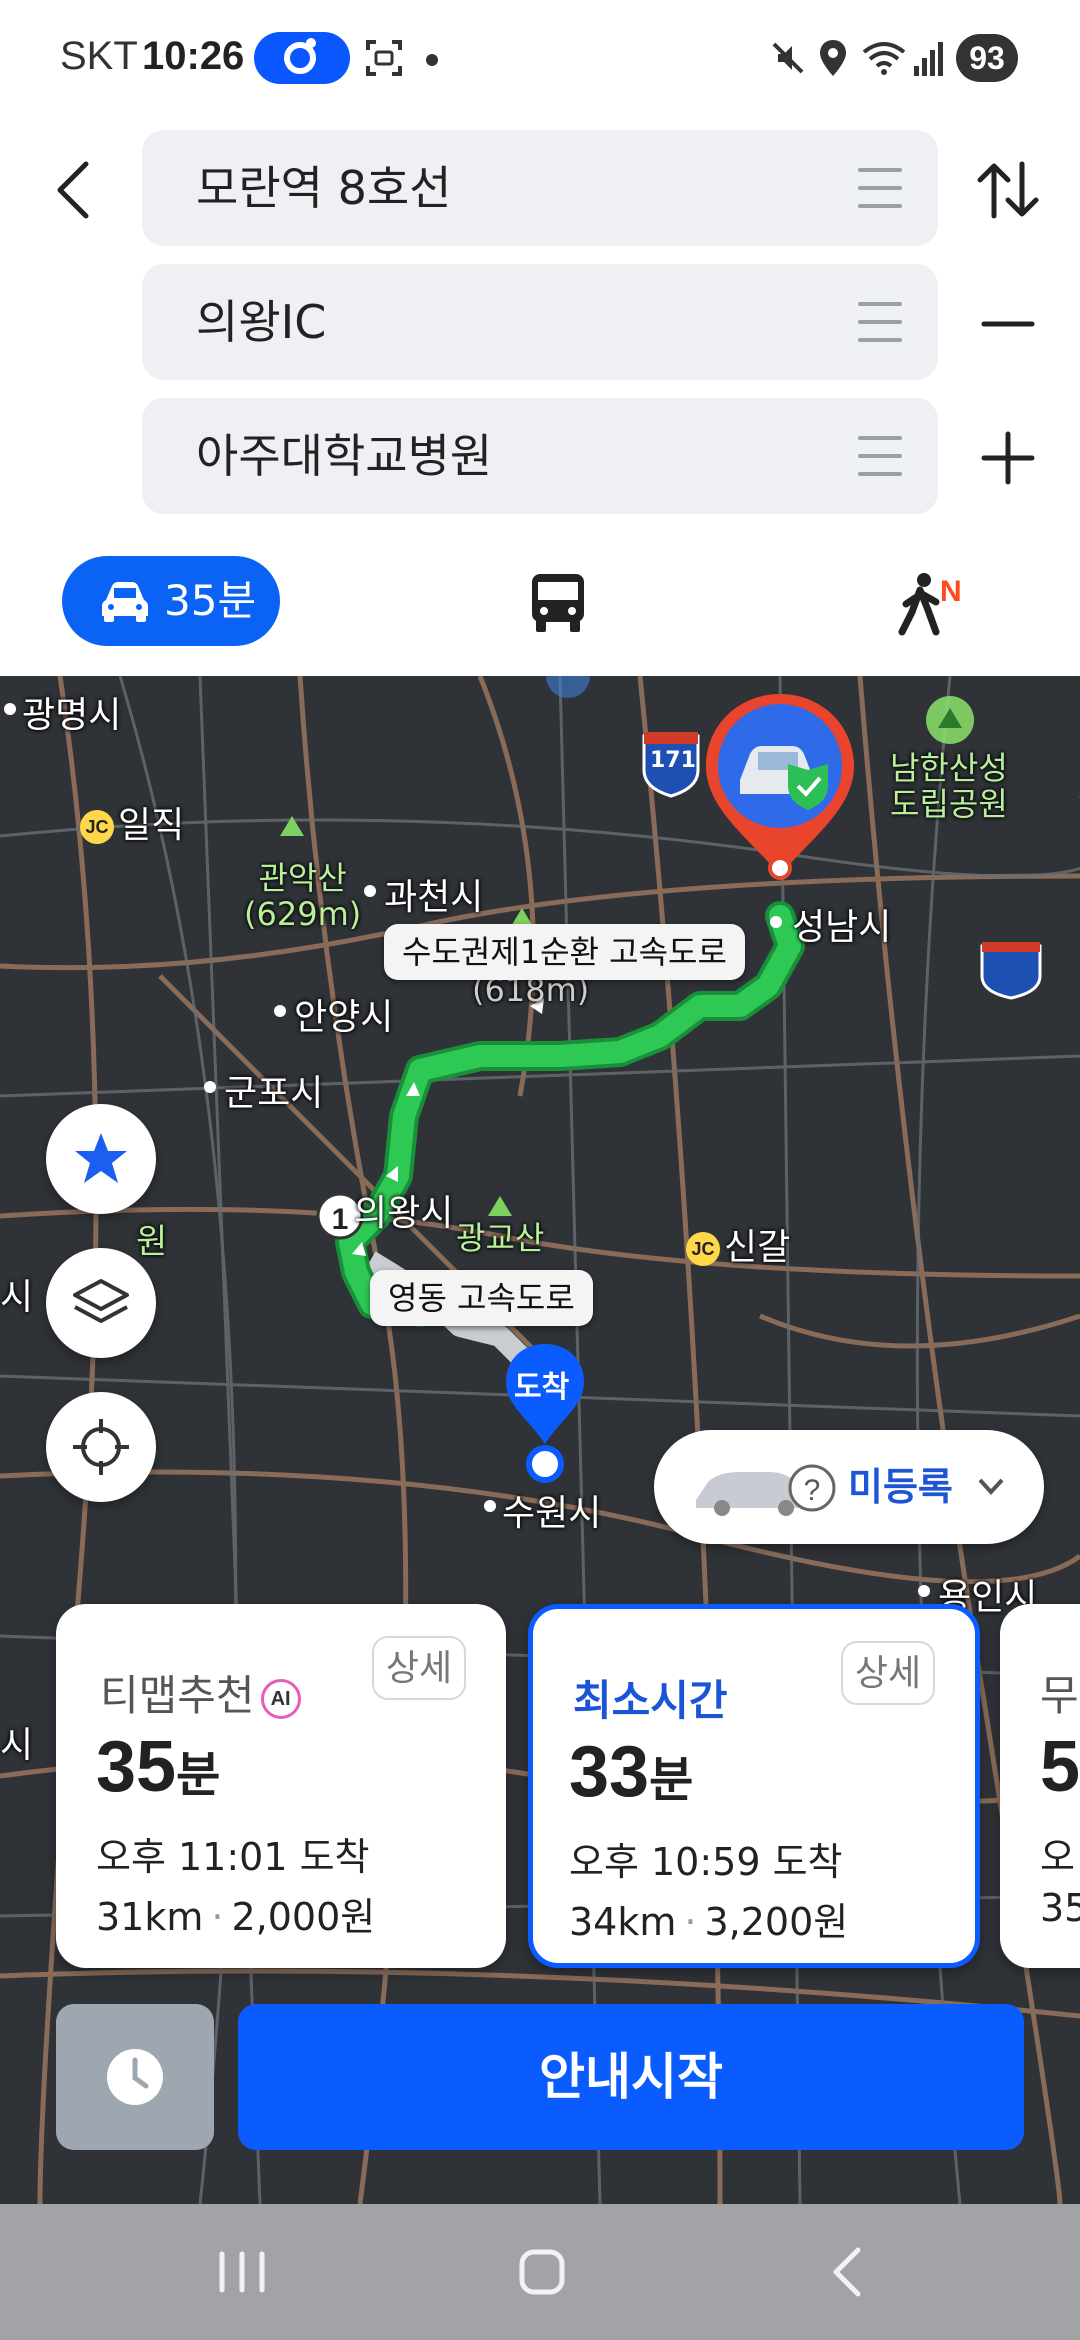  I want to click on route-toll: 2,000원, so click(303, 1917).